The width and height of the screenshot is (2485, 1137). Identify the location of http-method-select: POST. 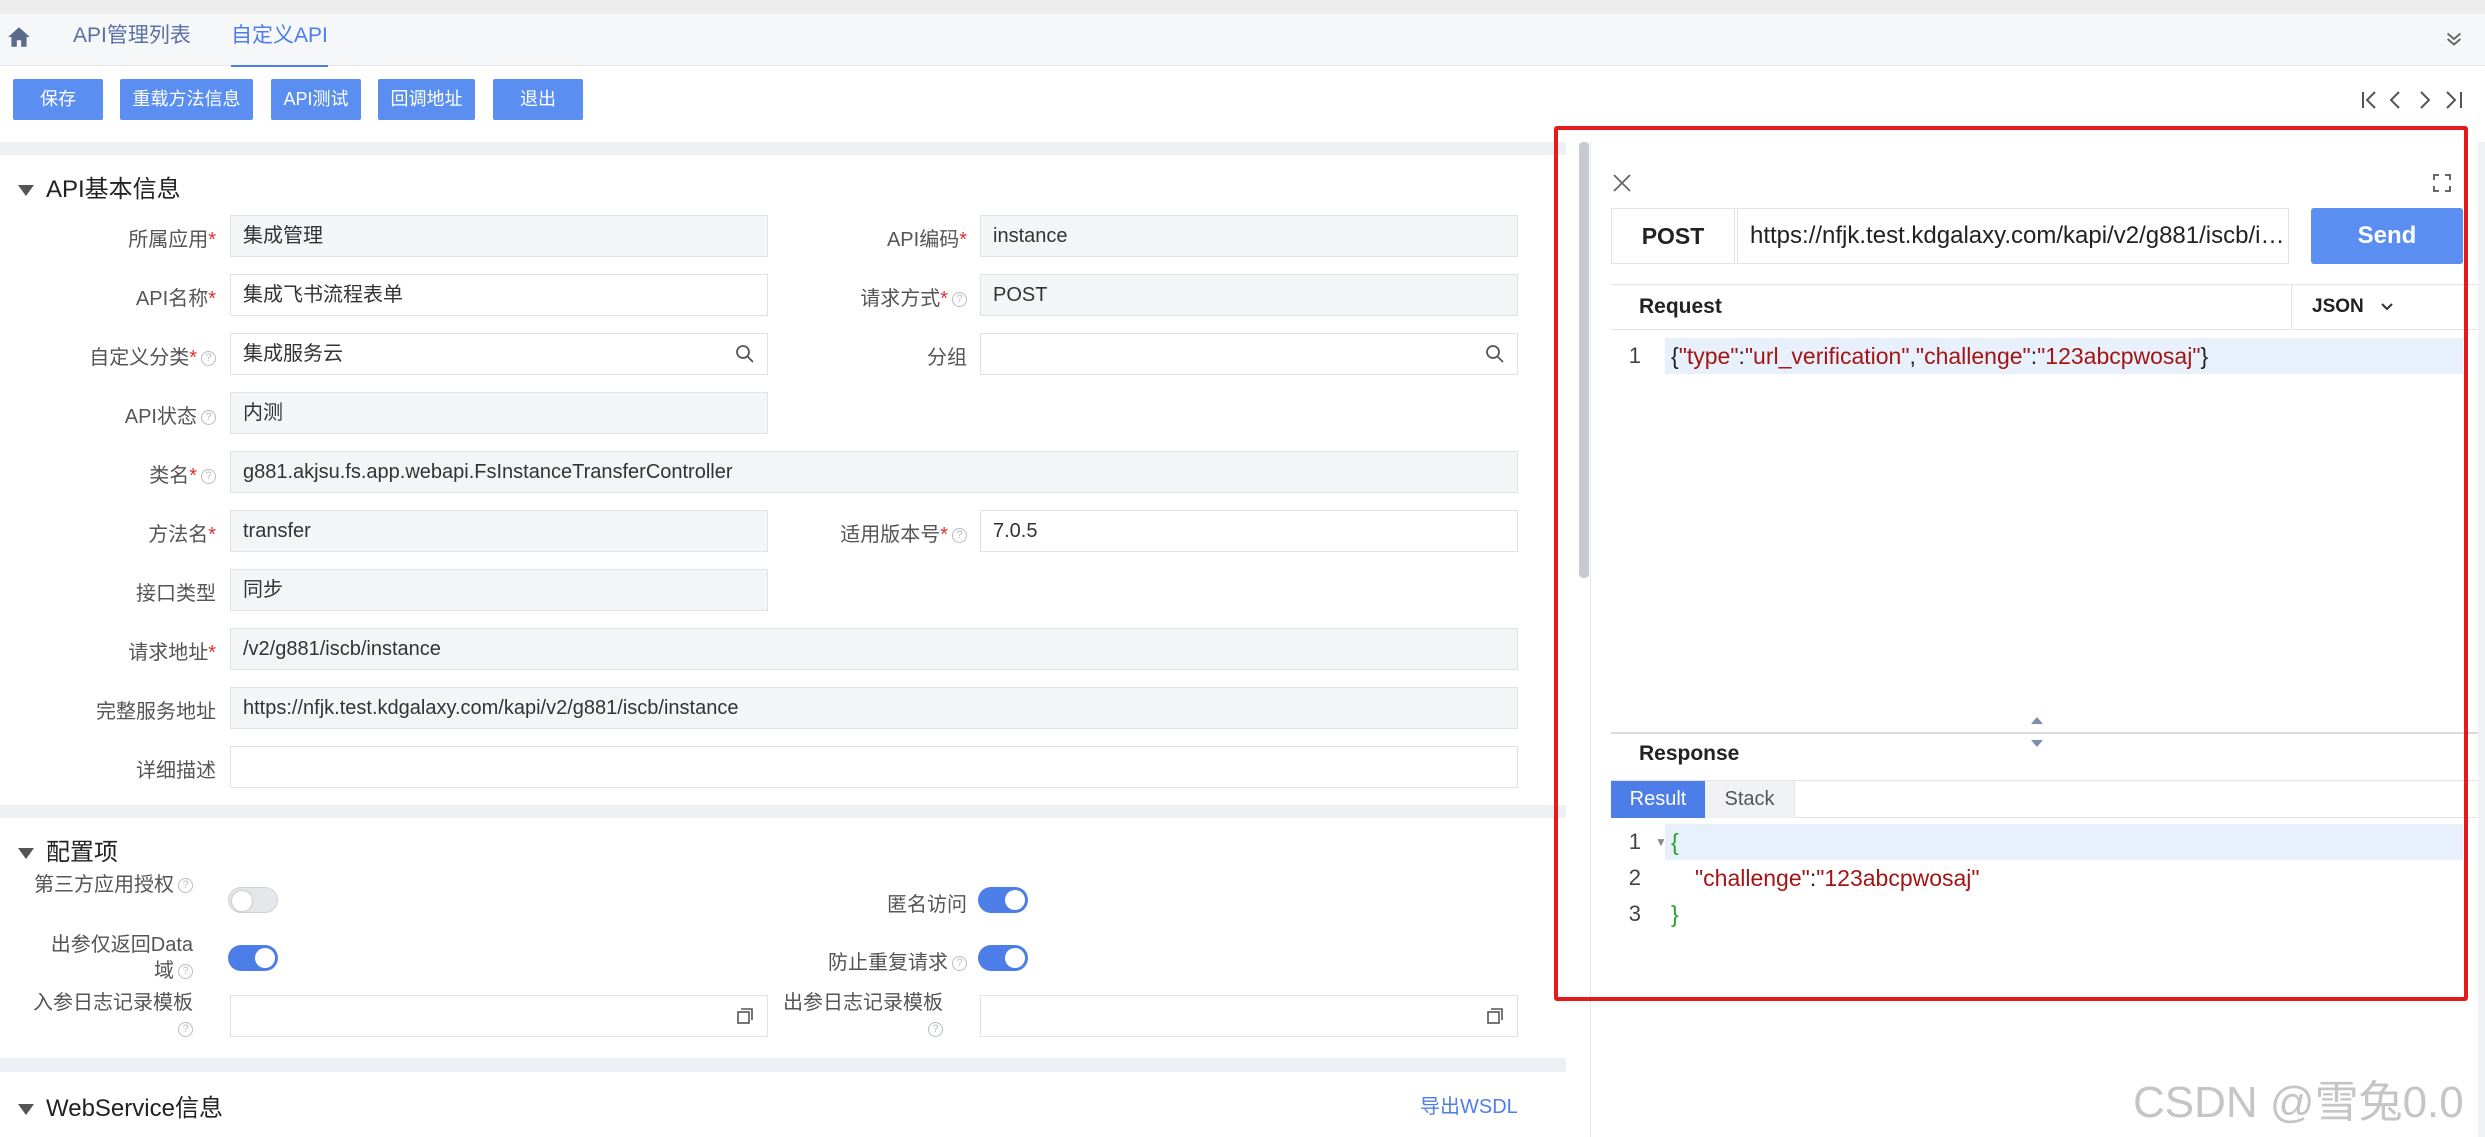
(1673, 236).